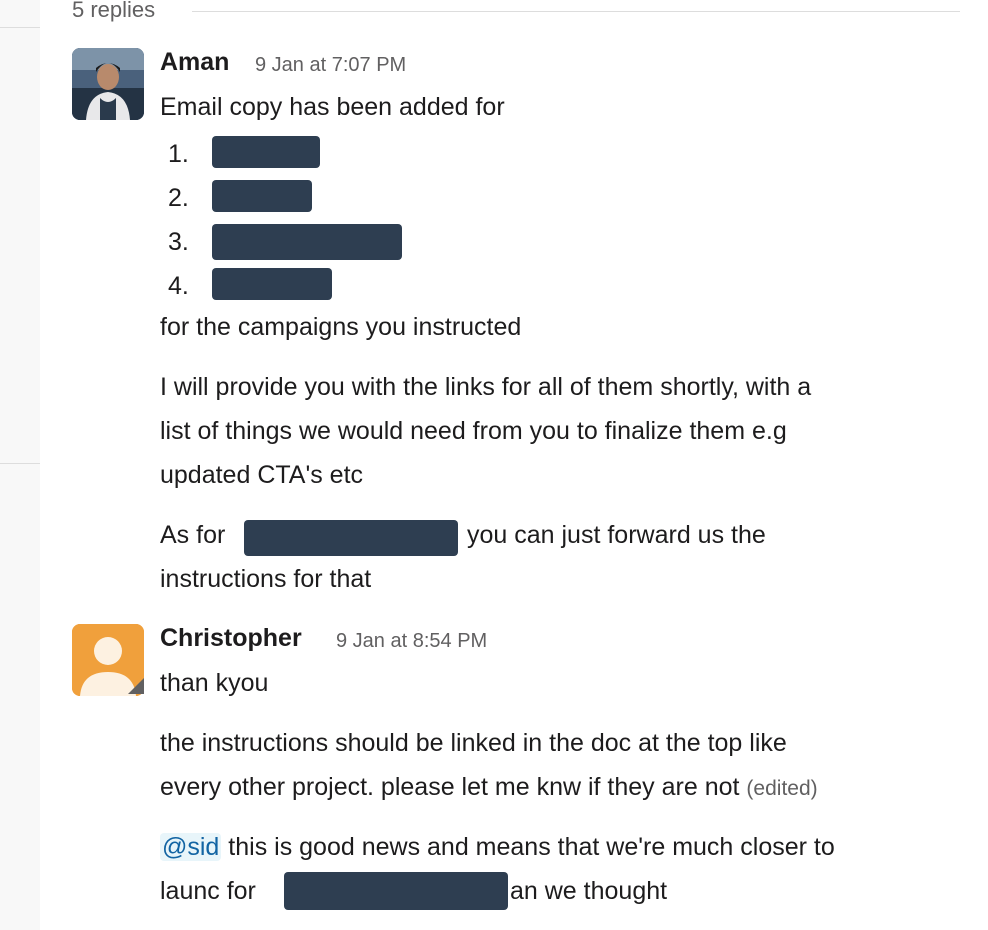  Describe the element at coordinates (589, 891) in the screenshot. I see `message-text: an we thought` at that location.